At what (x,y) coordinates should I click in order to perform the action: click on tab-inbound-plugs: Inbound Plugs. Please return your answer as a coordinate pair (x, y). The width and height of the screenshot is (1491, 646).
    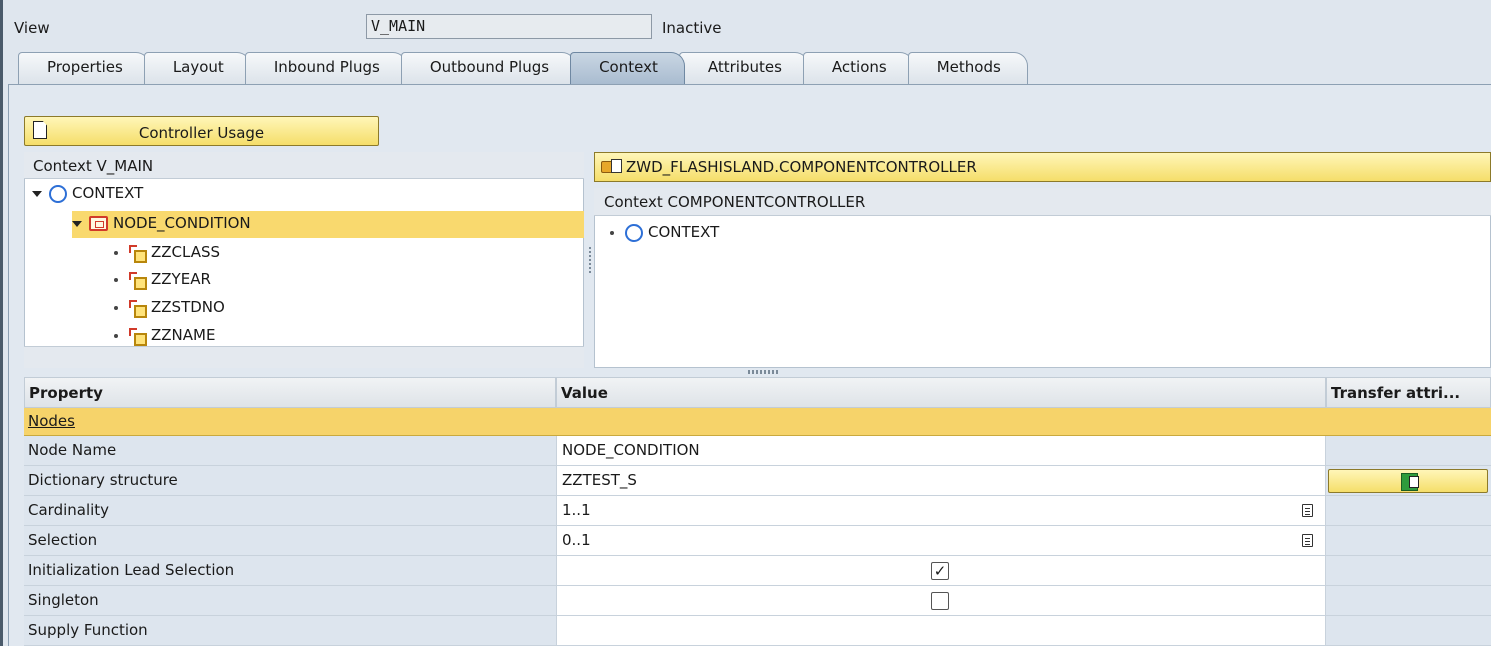
    Looking at the image, I should click on (325, 68).